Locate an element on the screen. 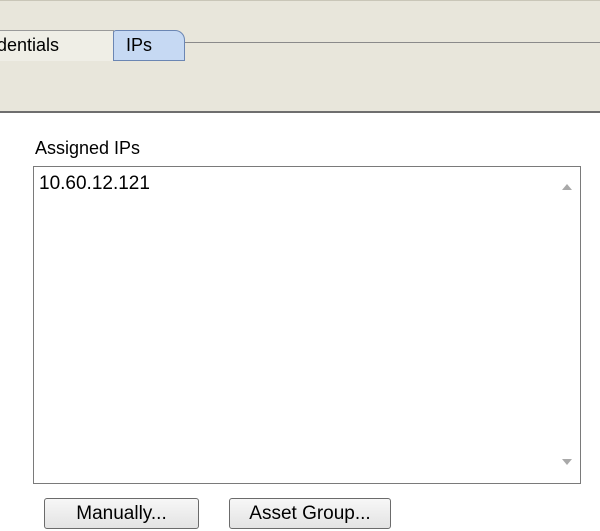 The width and height of the screenshot is (600, 531). tab-ips: IPs is located at coordinates (149, 45).